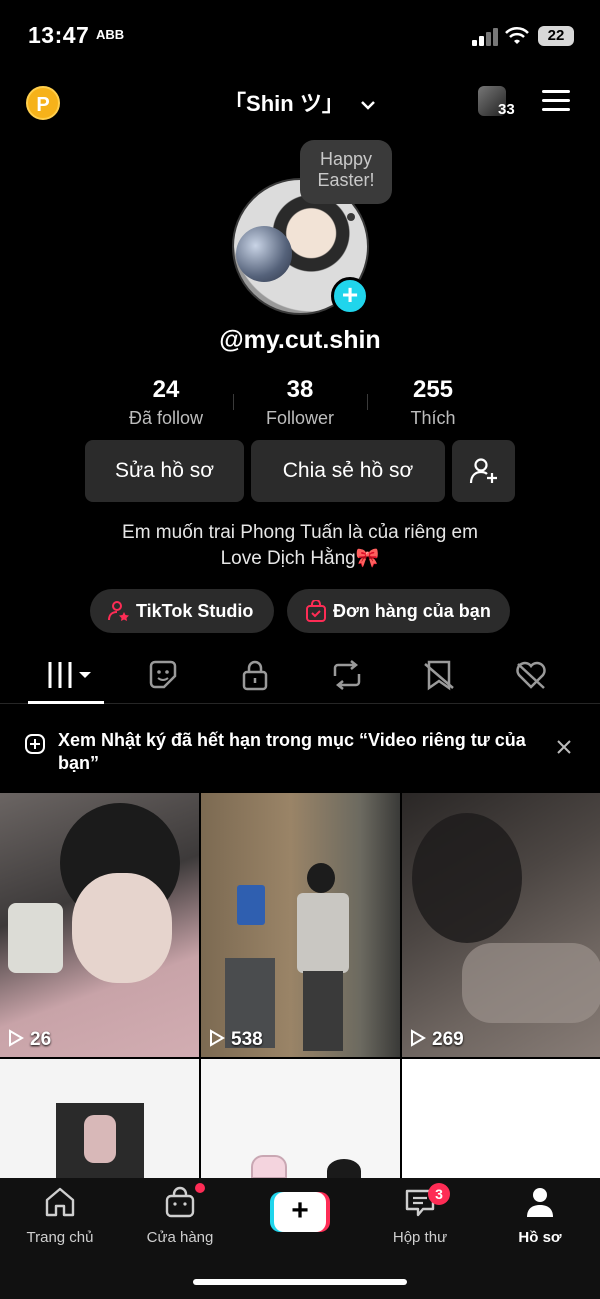 This screenshot has width=600, height=1299. Describe the element at coordinates (195, 611) in the screenshot. I see `pill-label: TikTok Studio` at that location.